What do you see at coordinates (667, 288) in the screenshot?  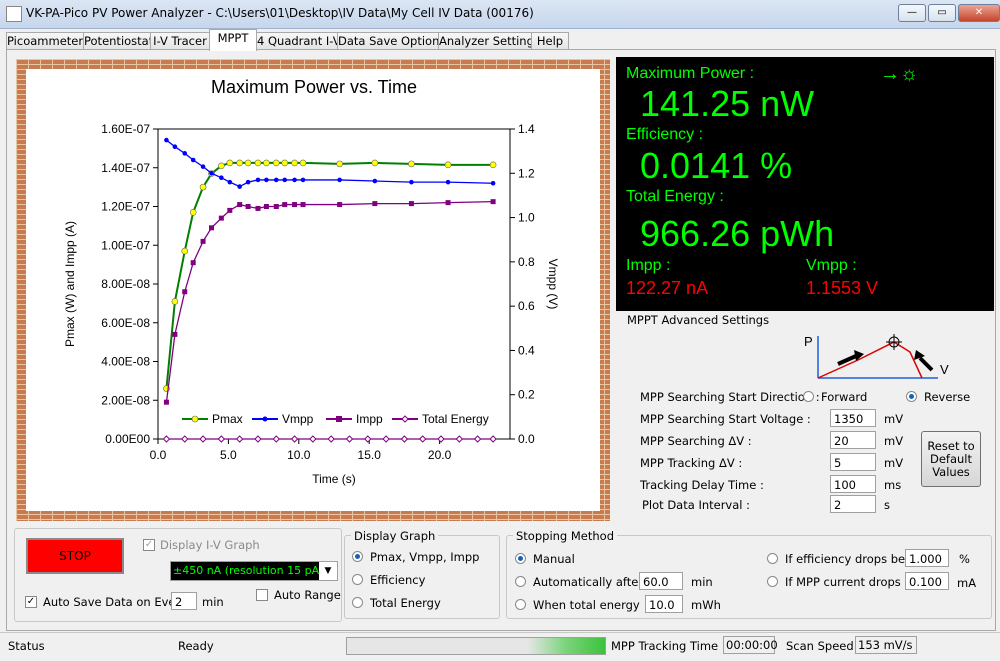 I see `impp-value: 122.27 nA` at bounding box center [667, 288].